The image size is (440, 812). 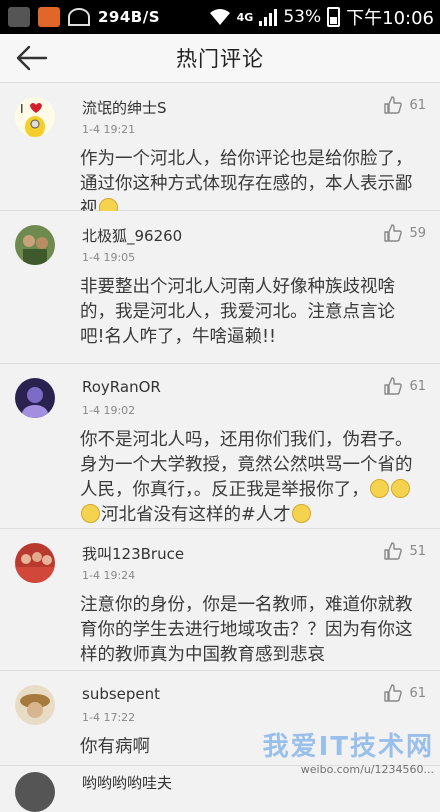 What do you see at coordinates (109, 575) in the screenshot?
I see `comment-time: 1-4 19:24` at bounding box center [109, 575].